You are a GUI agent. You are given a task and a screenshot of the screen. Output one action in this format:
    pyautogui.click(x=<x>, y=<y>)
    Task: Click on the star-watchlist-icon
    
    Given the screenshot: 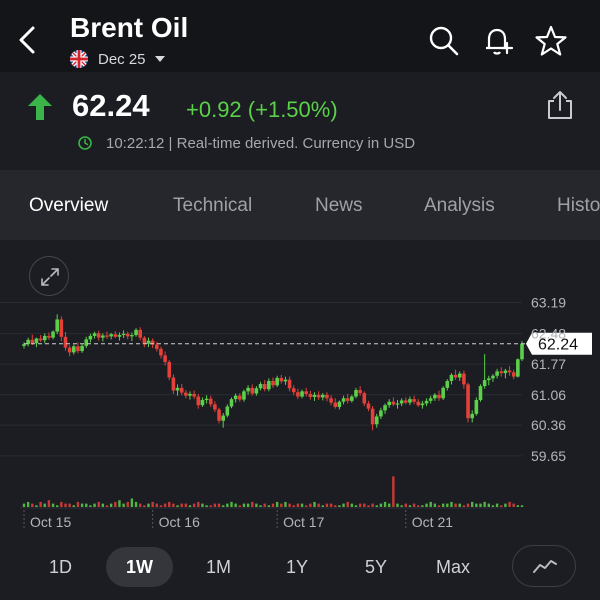 What is the action you would take?
    pyautogui.click(x=551, y=41)
    